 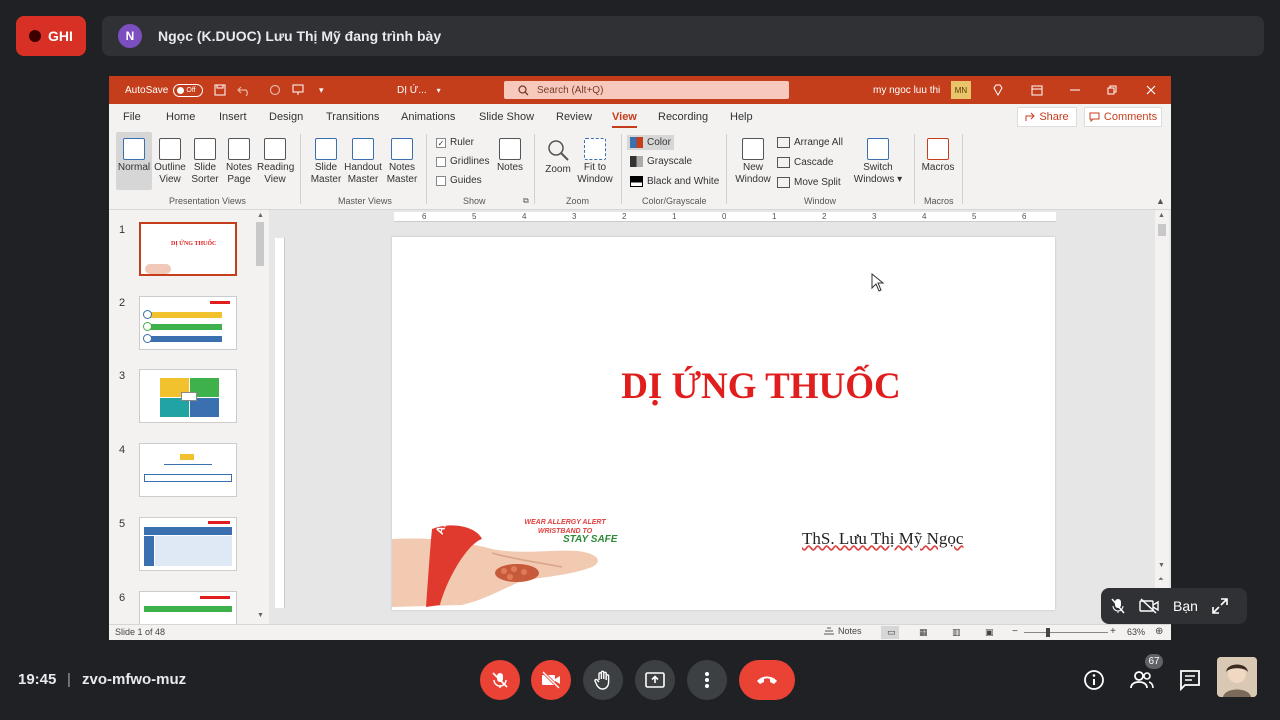 I want to click on grayscale-button: Grayscale, so click(x=661, y=161).